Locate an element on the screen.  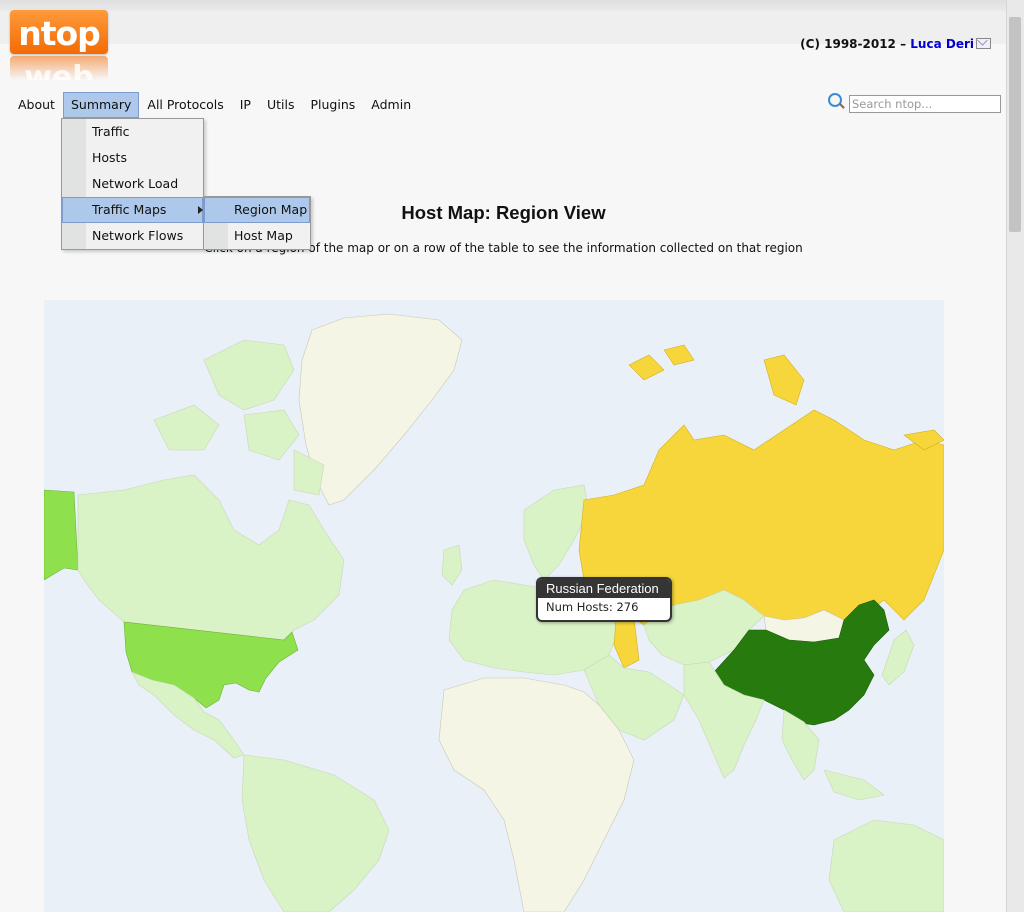
logo-text: ntop is located at coordinates (59, 33).